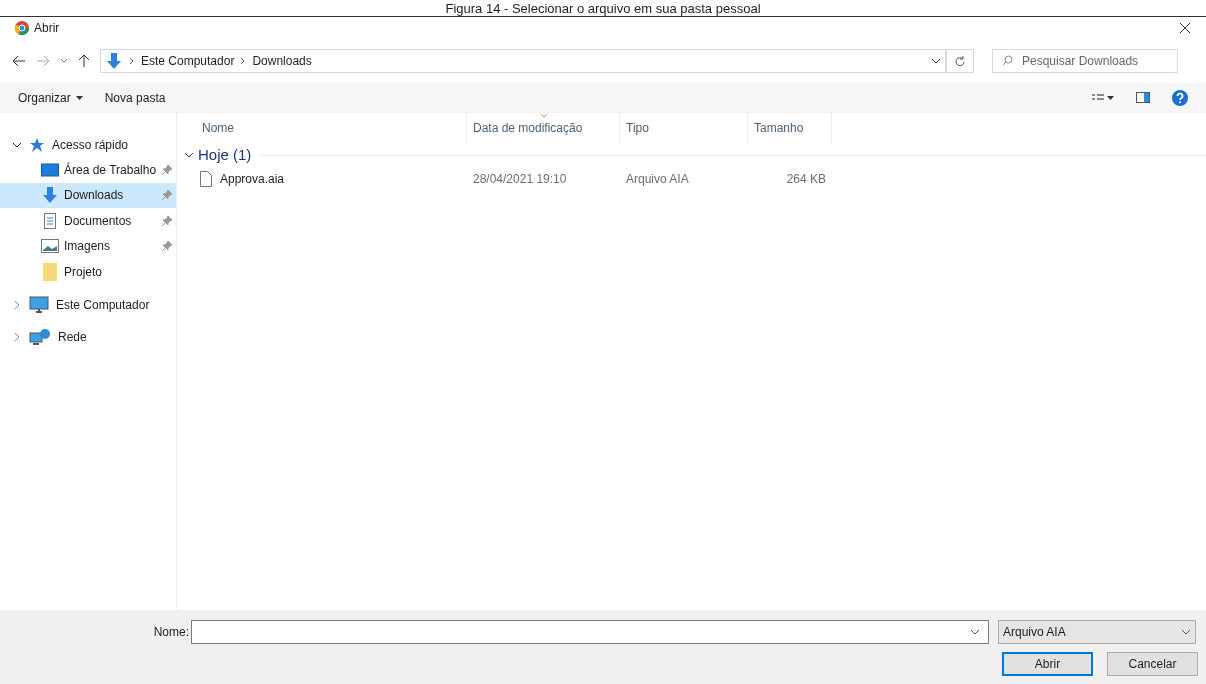  Describe the element at coordinates (225, 155) in the screenshot. I see `group-header: Hoje (1)` at that location.